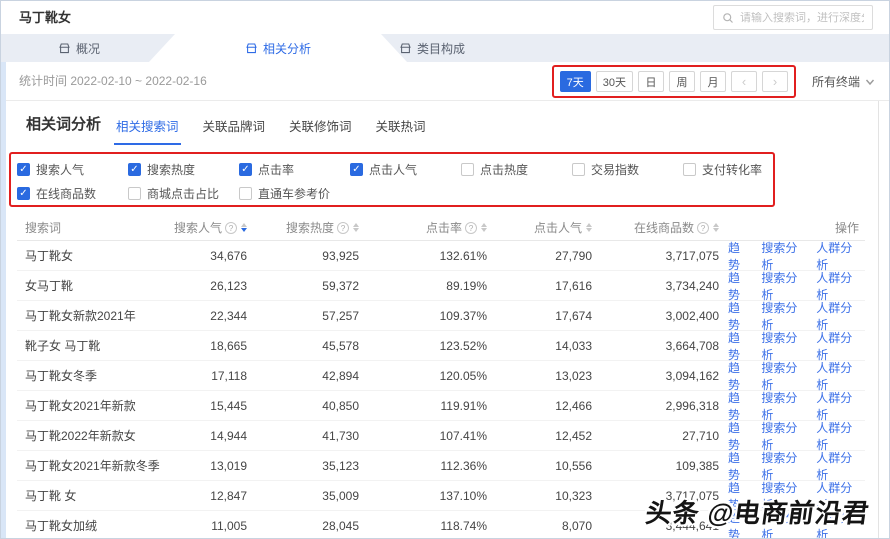 This screenshot has height=539, width=890. I want to click on keyword-search-box, so click(793, 17).